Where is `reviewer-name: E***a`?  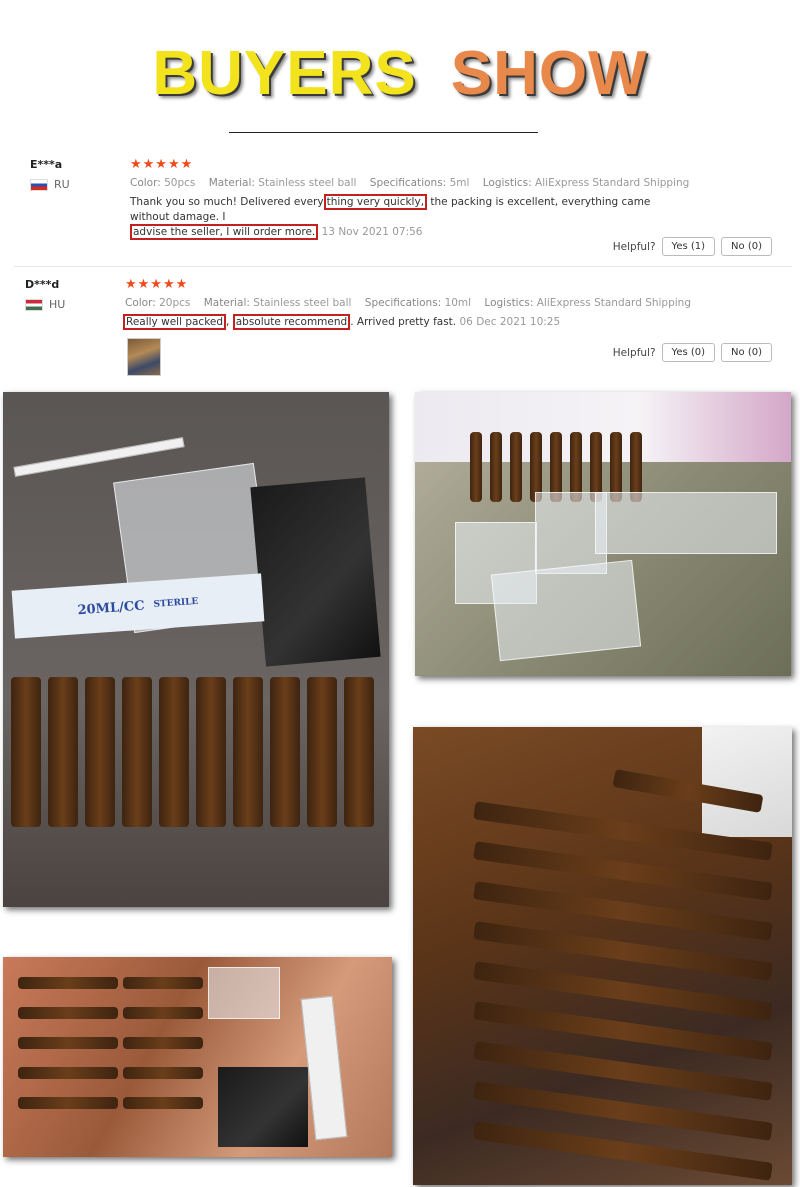
reviewer-name: E***a is located at coordinates (46, 164).